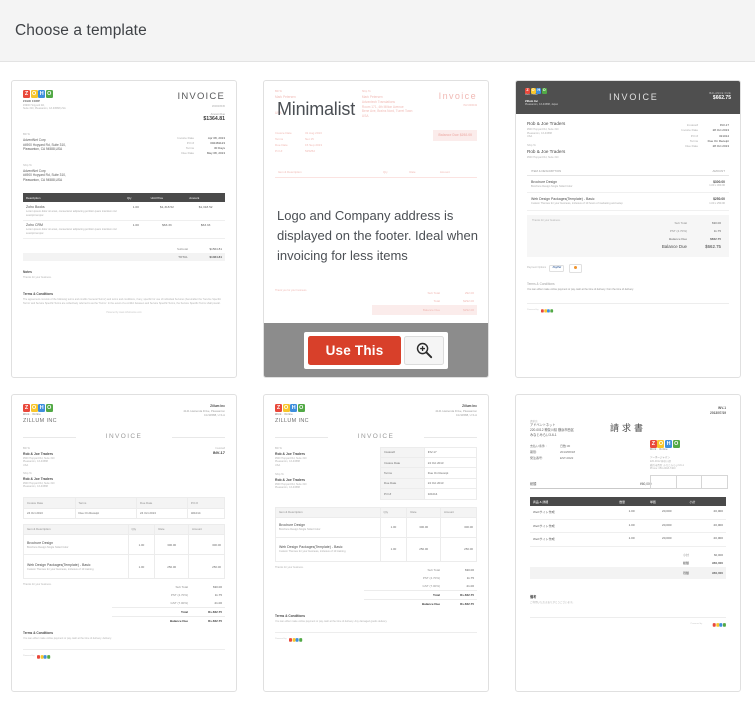 This screenshot has width=755, height=706. Describe the element at coordinates (539, 91) in the screenshot. I see `logo-letter: H` at that location.